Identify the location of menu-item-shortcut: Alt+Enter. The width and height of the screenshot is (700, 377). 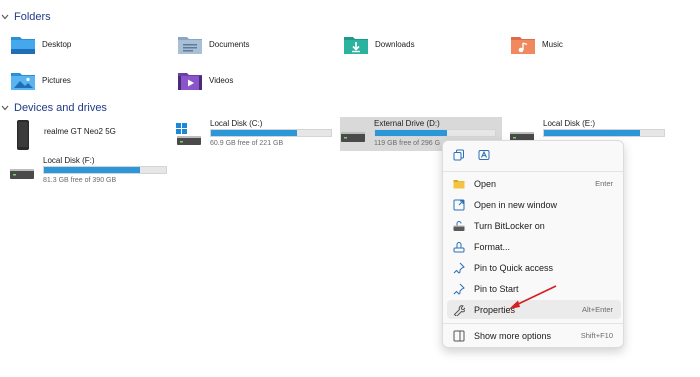
(597, 309).